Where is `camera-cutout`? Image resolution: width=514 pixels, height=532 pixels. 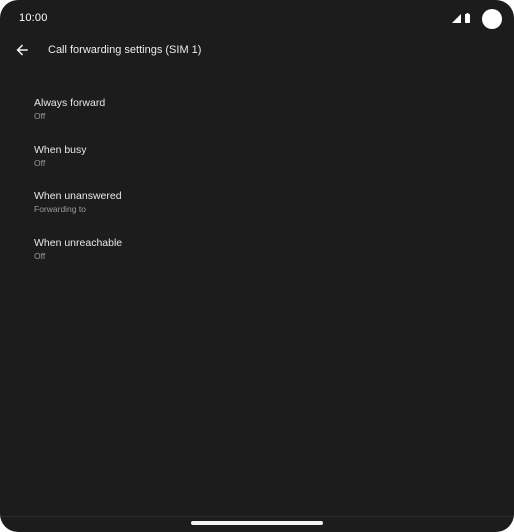
camera-cutout is located at coordinates (492, 19).